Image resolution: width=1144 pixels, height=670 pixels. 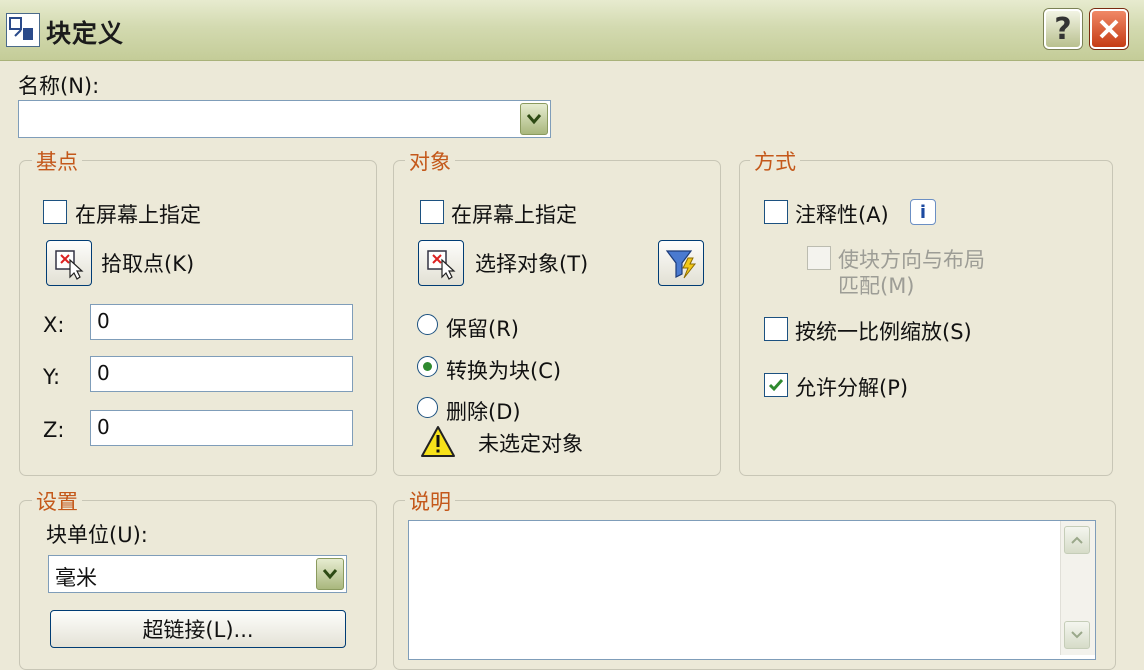 I want to click on title-bar: 块定义 ?, so click(x=572, y=30).